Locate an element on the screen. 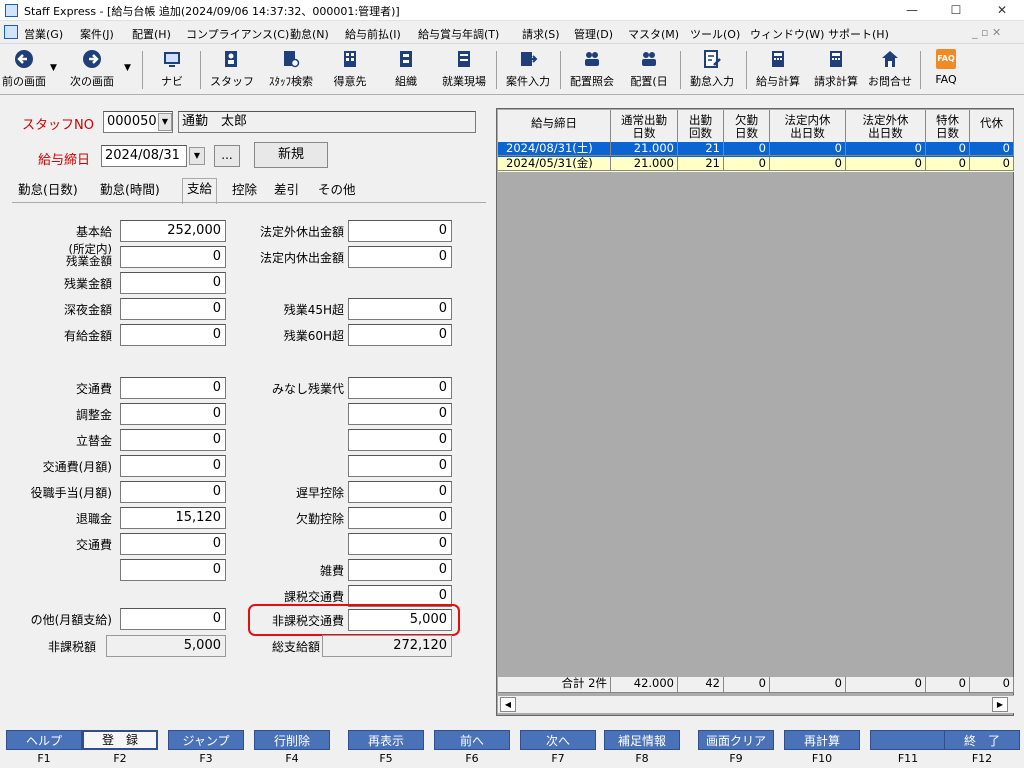 The image size is (1024, 768). basic-pay-input: 252,000 is located at coordinates (173, 231).